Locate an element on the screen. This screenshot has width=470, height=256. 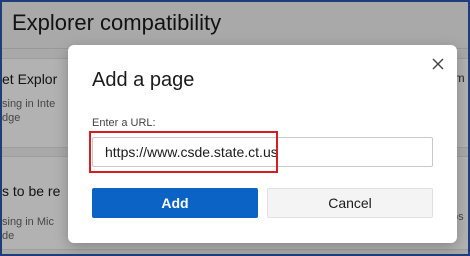
add-button: Add is located at coordinates (175, 203).